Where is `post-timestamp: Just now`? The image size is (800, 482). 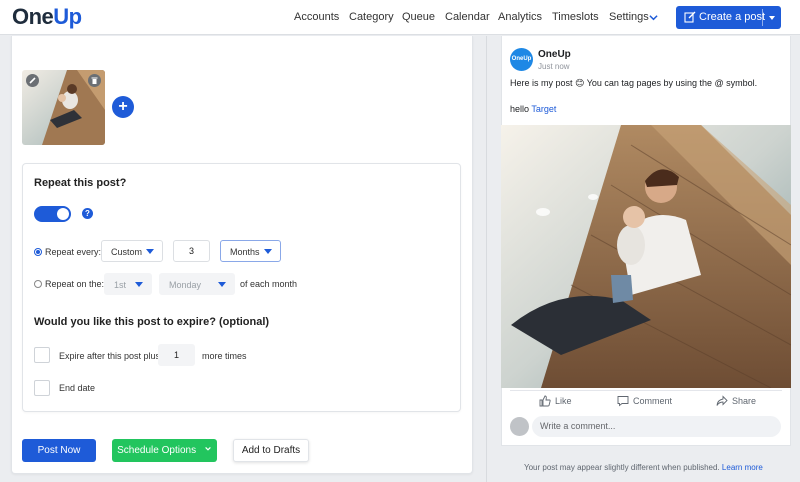 post-timestamp: Just now is located at coordinates (554, 66).